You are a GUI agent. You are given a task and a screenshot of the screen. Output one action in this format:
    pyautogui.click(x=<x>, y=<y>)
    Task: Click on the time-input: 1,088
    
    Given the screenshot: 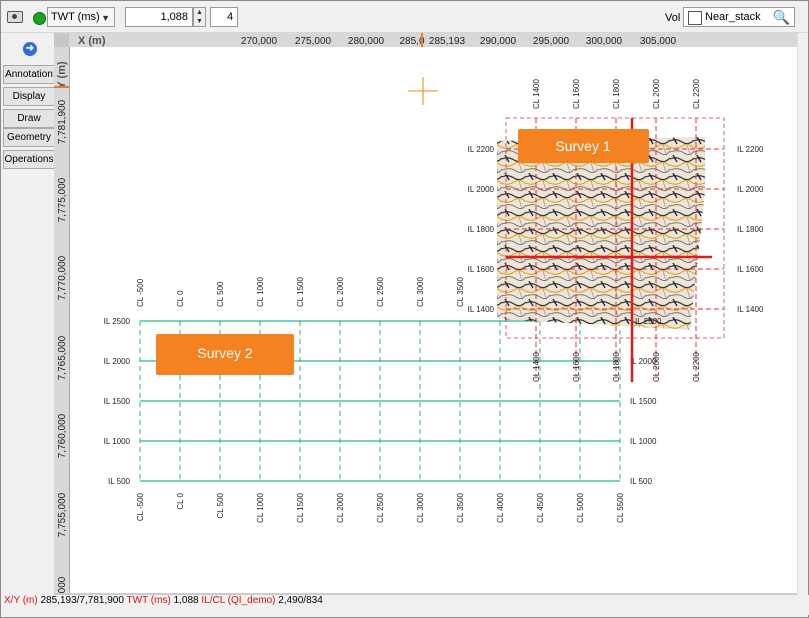 What is the action you would take?
    pyautogui.click(x=159, y=17)
    